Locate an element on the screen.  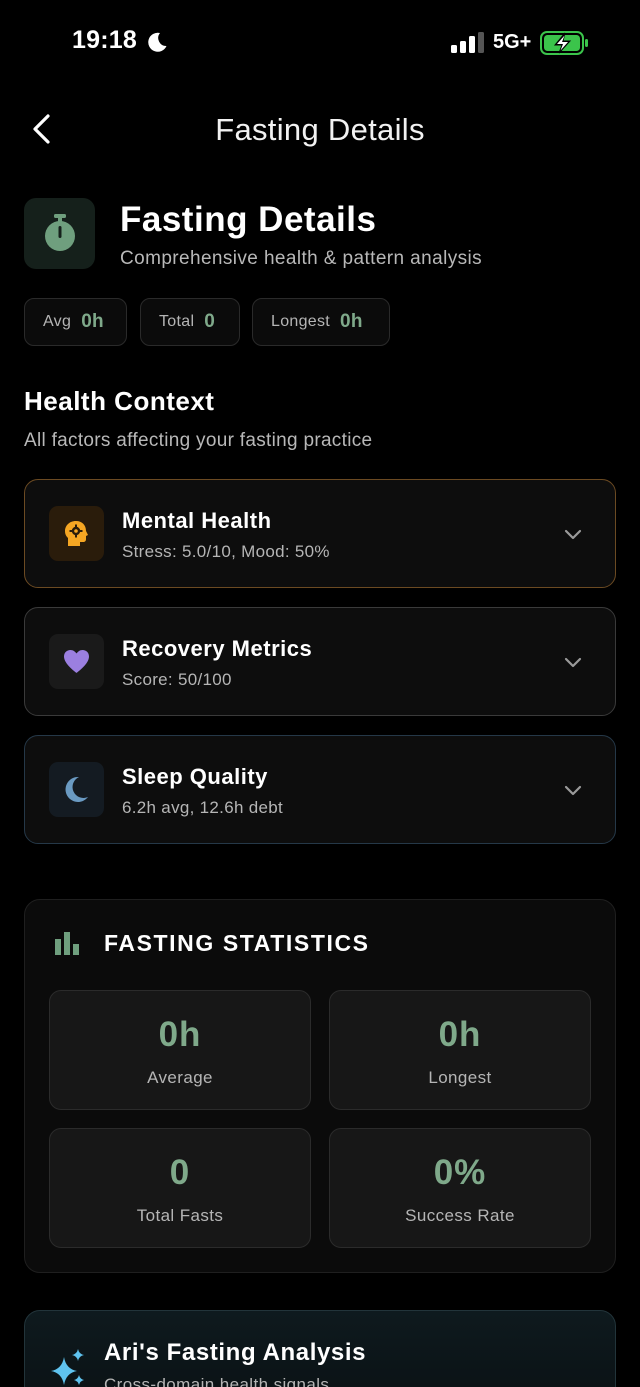
page-subheading: Comprehensive health & pattern analysis is located at coordinates (301, 258).